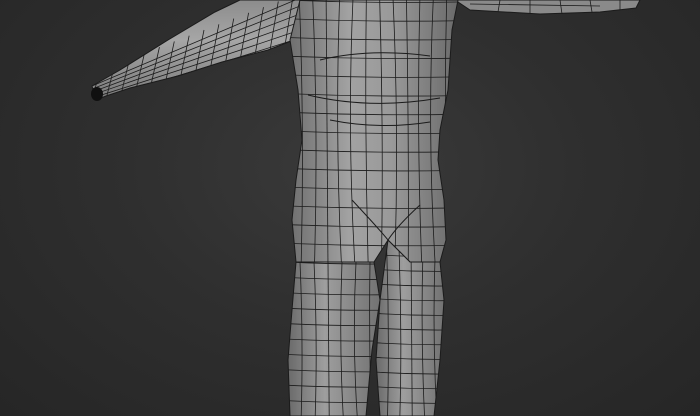 This screenshot has height=416, width=700. I want to click on left-arm, so click(199, 50).